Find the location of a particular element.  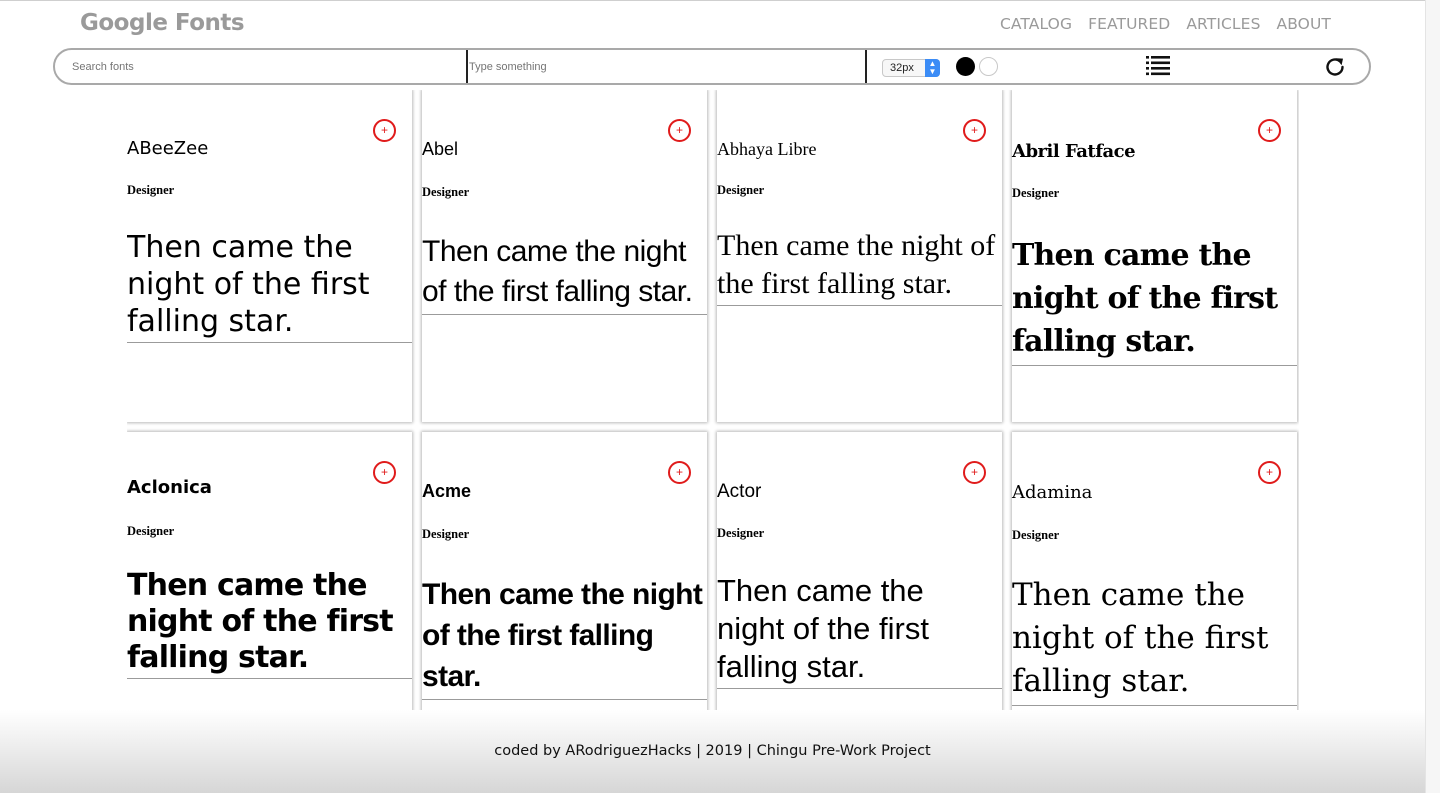

page-scrollbar is located at coordinates (1432, 396).